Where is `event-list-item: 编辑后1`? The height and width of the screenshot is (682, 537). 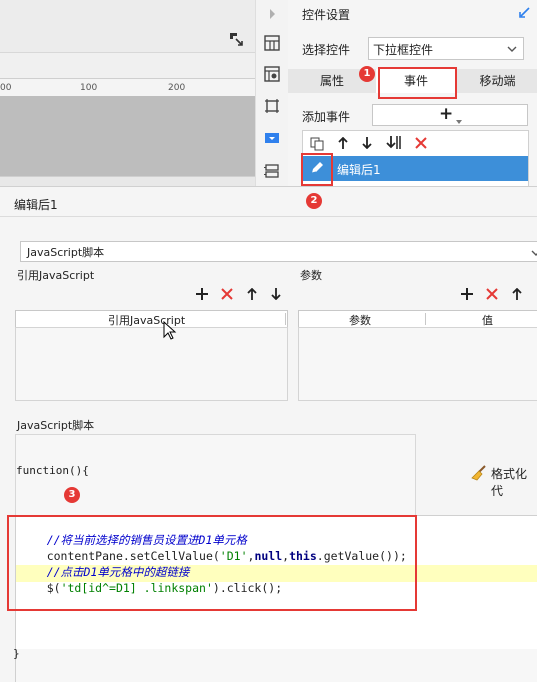
event-list-item: 编辑后1 is located at coordinates (415, 168).